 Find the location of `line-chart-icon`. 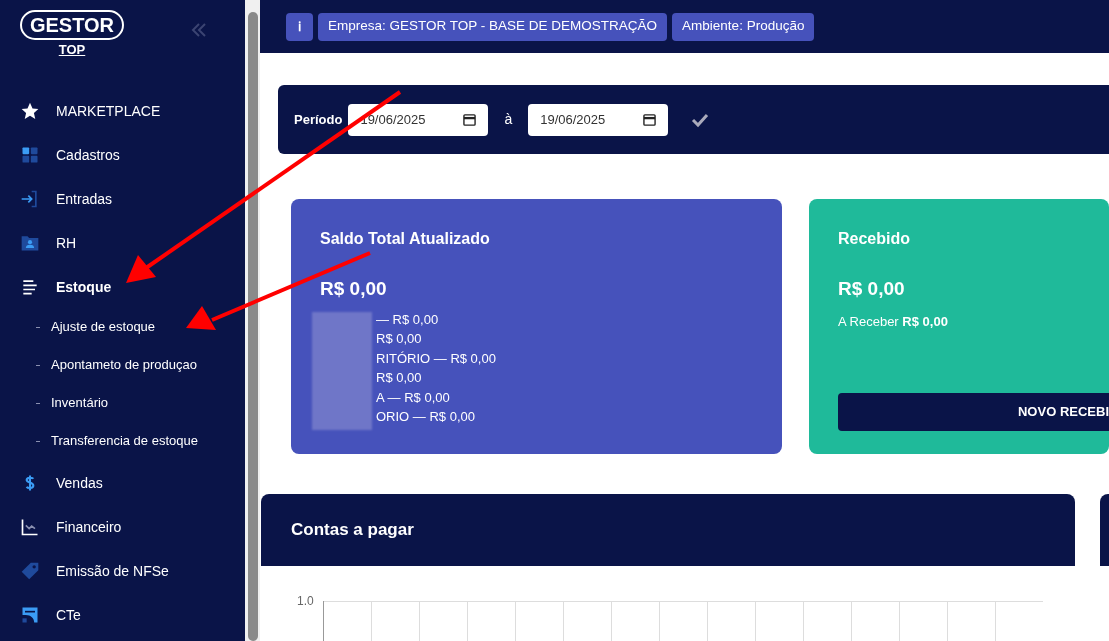

line-chart-icon is located at coordinates (30, 527).